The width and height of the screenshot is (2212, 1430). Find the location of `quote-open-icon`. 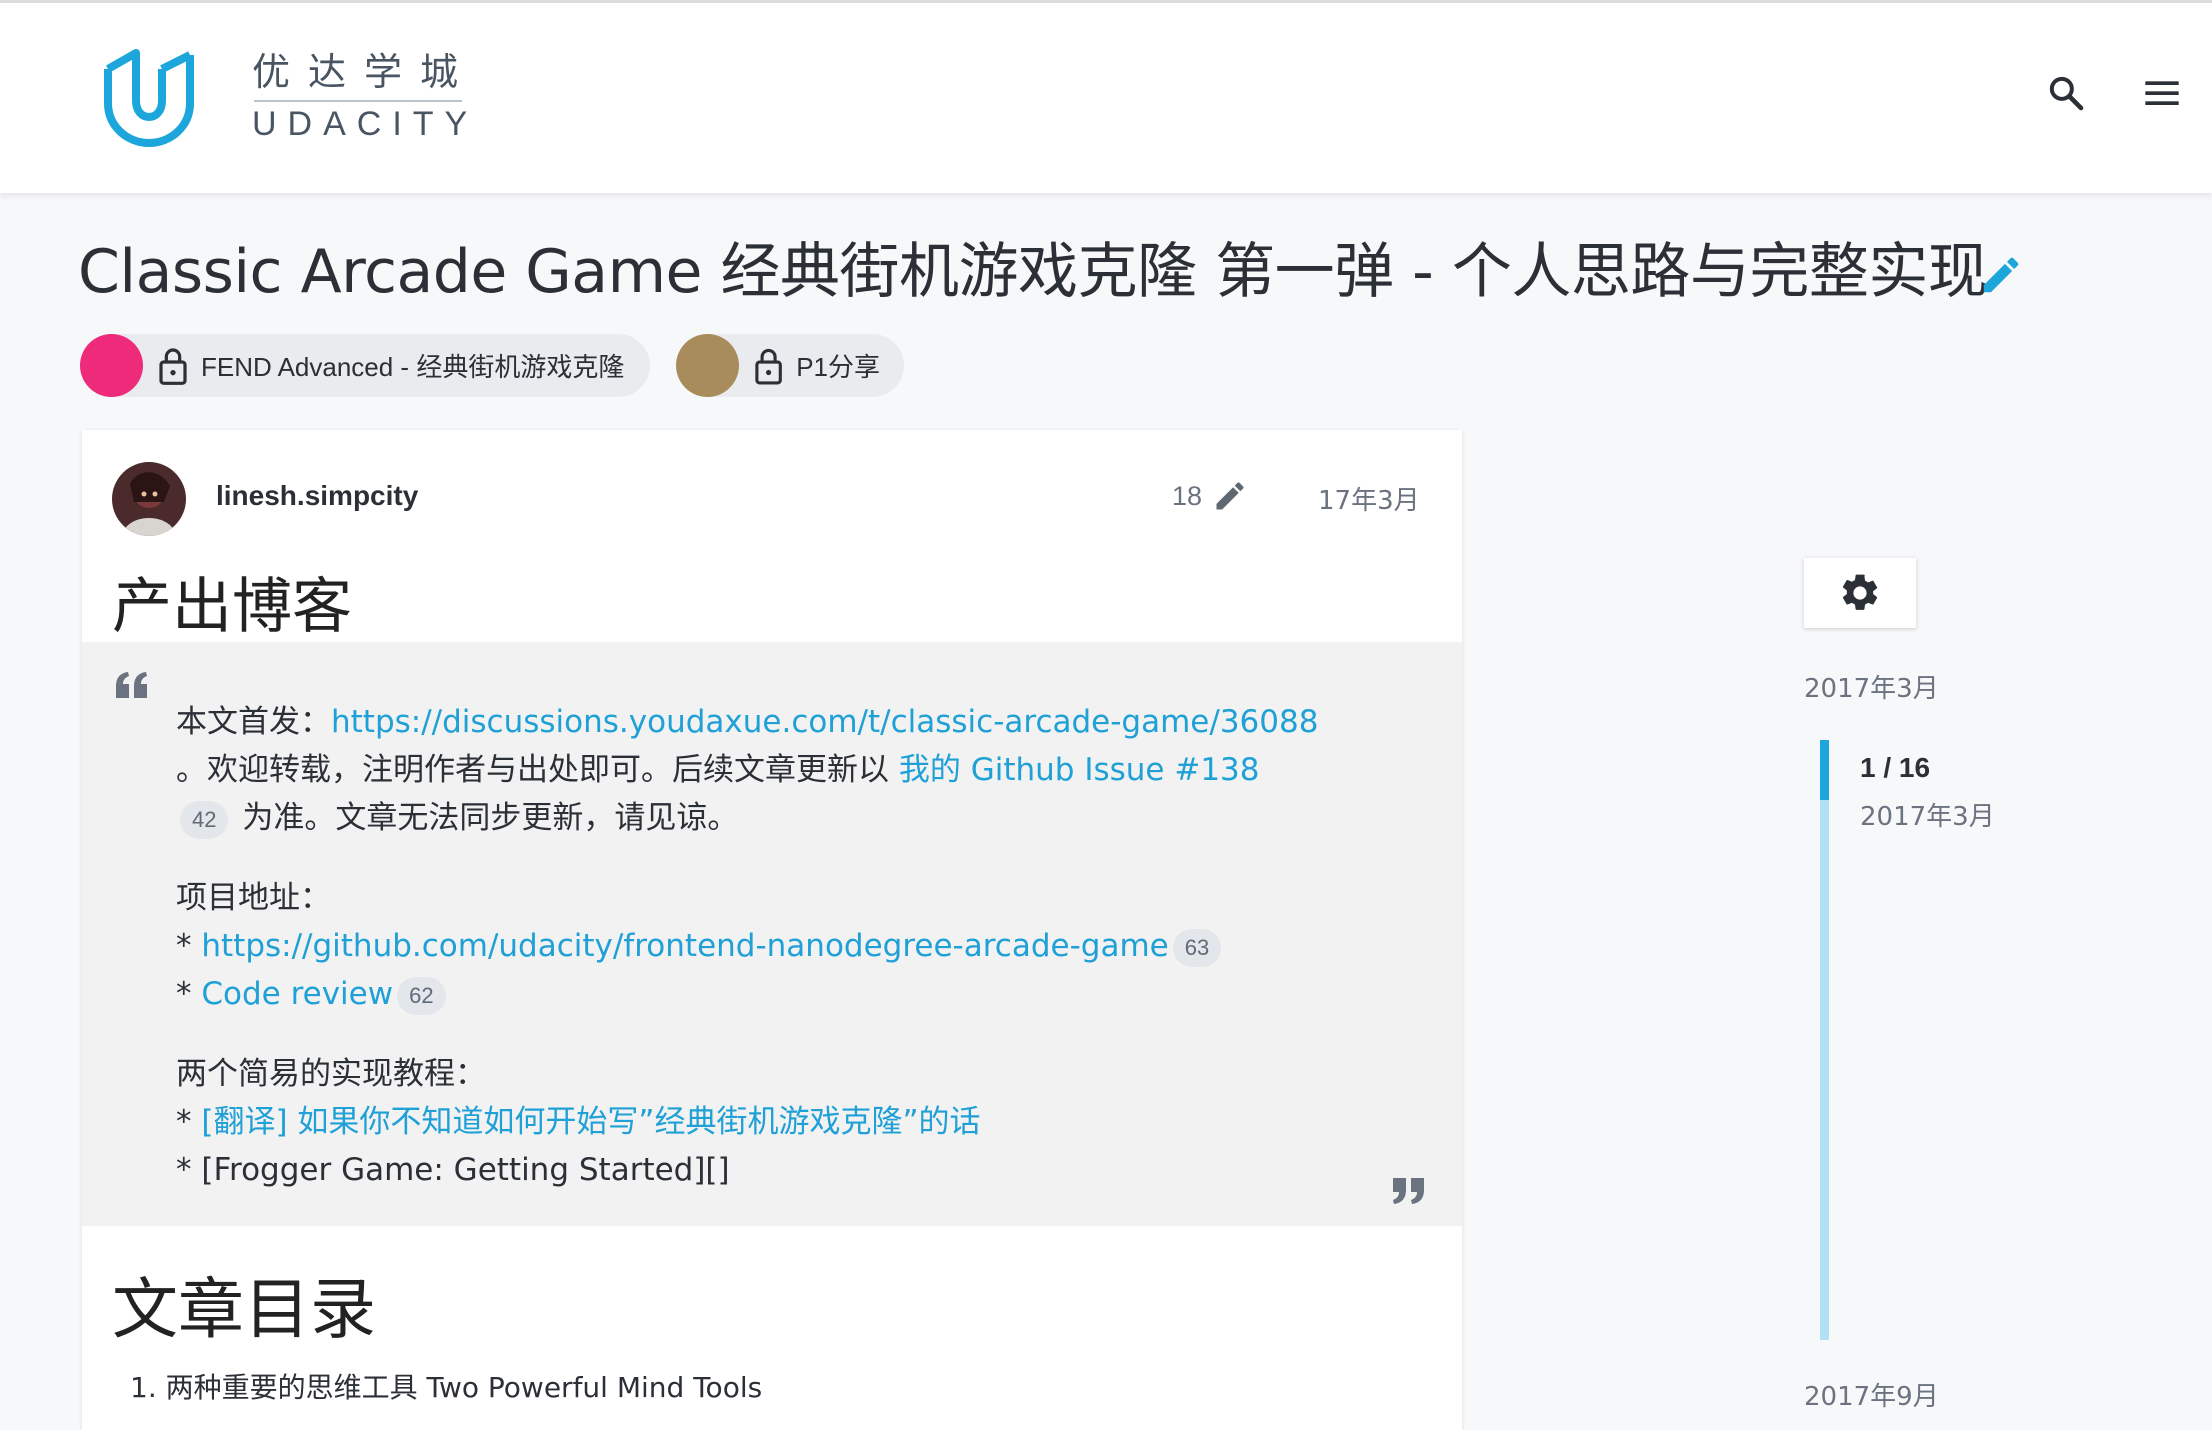

quote-open-icon is located at coordinates (131, 685).